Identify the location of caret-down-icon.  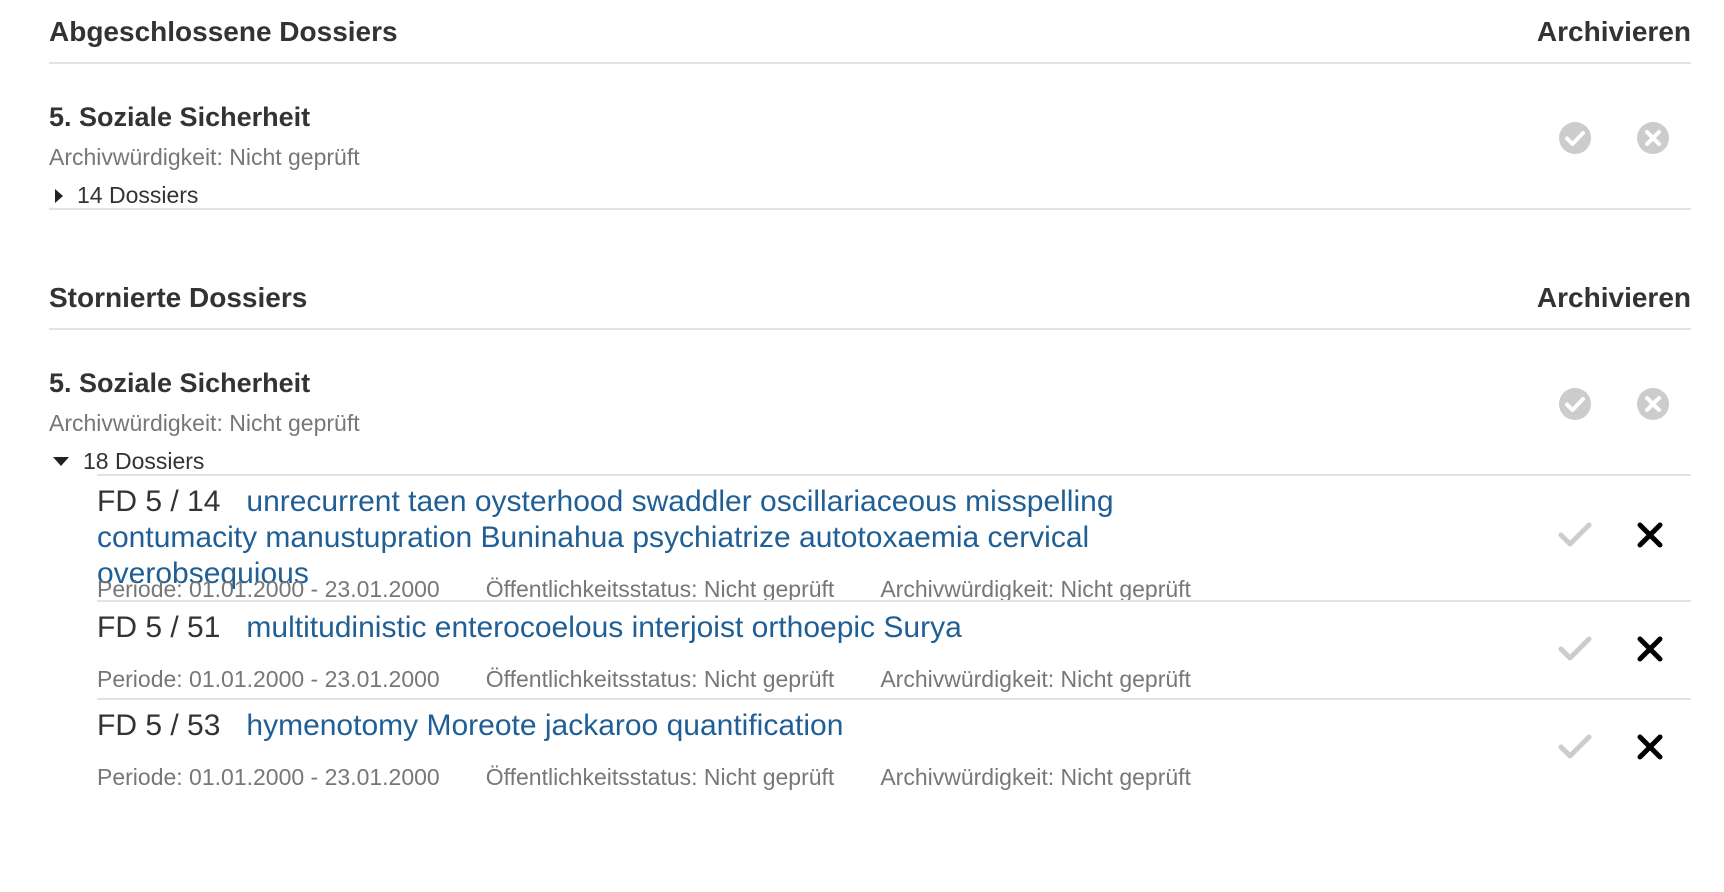
(61, 461).